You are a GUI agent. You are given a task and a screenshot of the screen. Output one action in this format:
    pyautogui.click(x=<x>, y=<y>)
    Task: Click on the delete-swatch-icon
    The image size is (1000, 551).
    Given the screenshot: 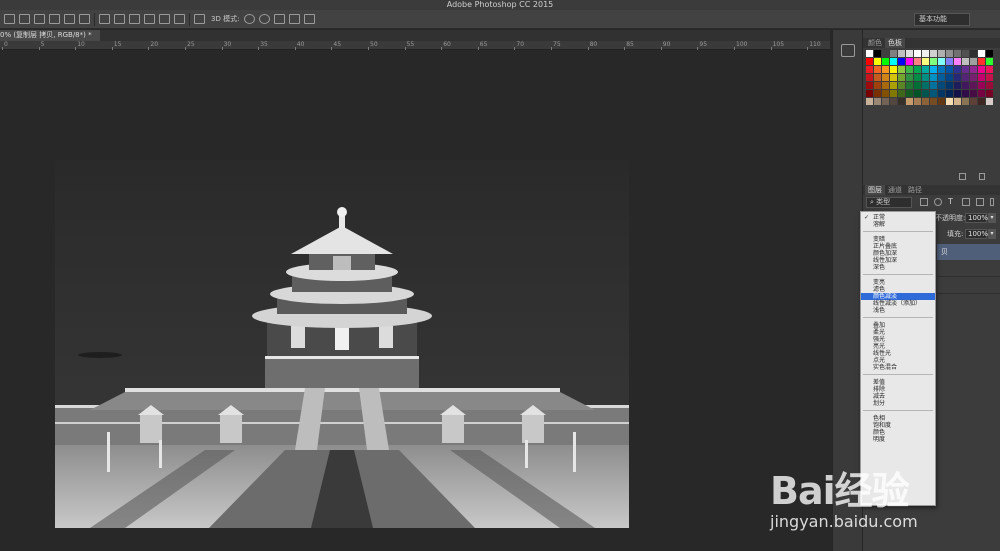 What is the action you would take?
    pyautogui.click(x=982, y=176)
    